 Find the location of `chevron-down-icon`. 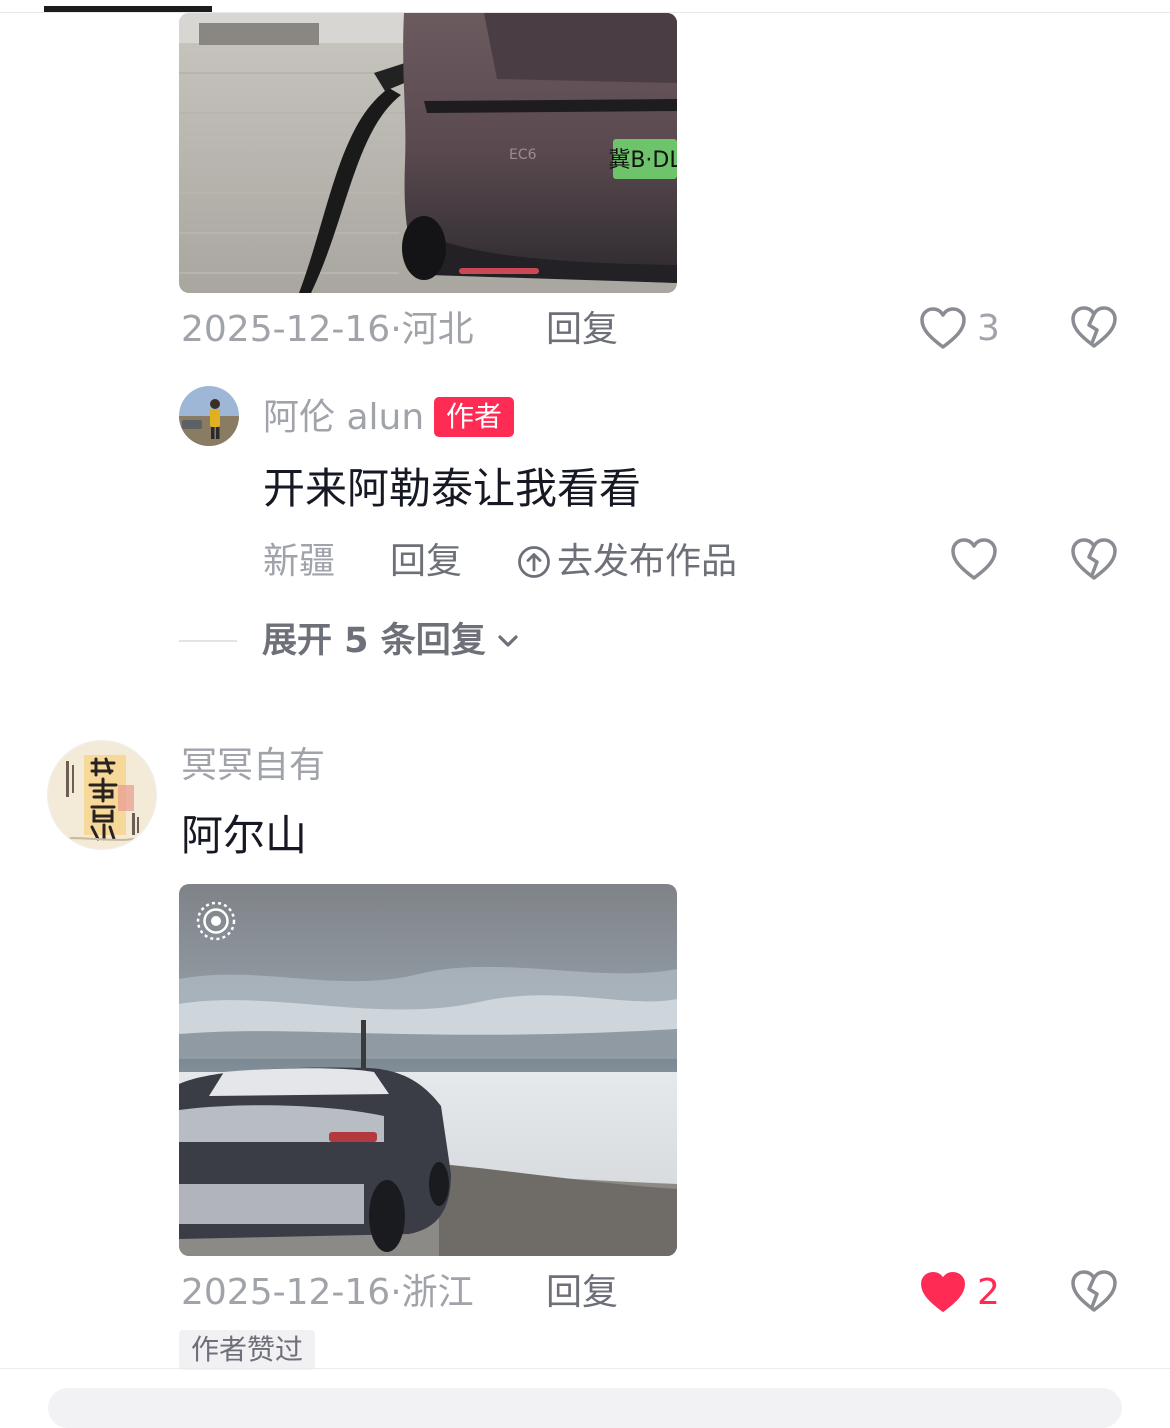

chevron-down-icon is located at coordinates (508, 641).